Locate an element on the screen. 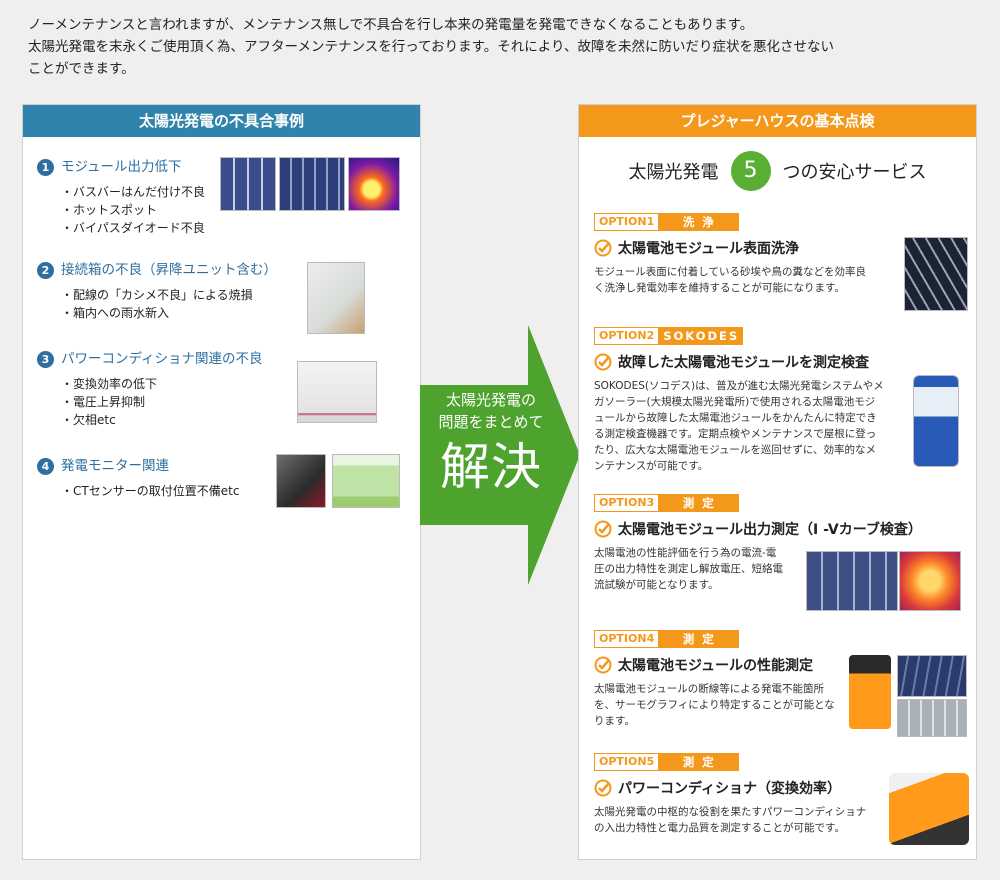 Image resolution: width=1000 pixels, height=880 pixels. issue-3: 3 パワーコンディショナ関連の不良 変換効率の低下 電圧上昇抑制 欠相etc is located at coordinates (150, 389).